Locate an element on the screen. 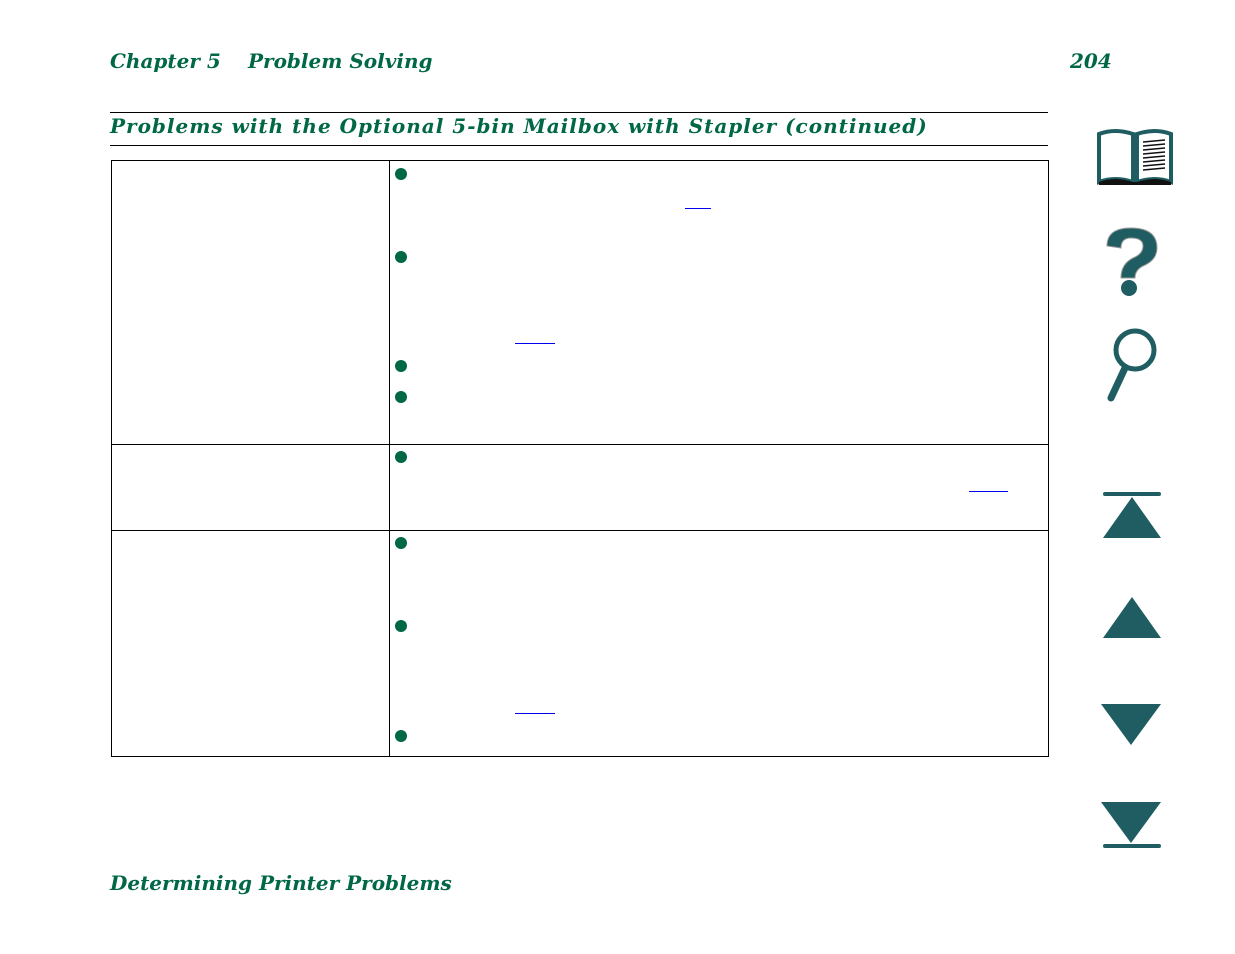  first-page-icon is located at coordinates (1135, 515).